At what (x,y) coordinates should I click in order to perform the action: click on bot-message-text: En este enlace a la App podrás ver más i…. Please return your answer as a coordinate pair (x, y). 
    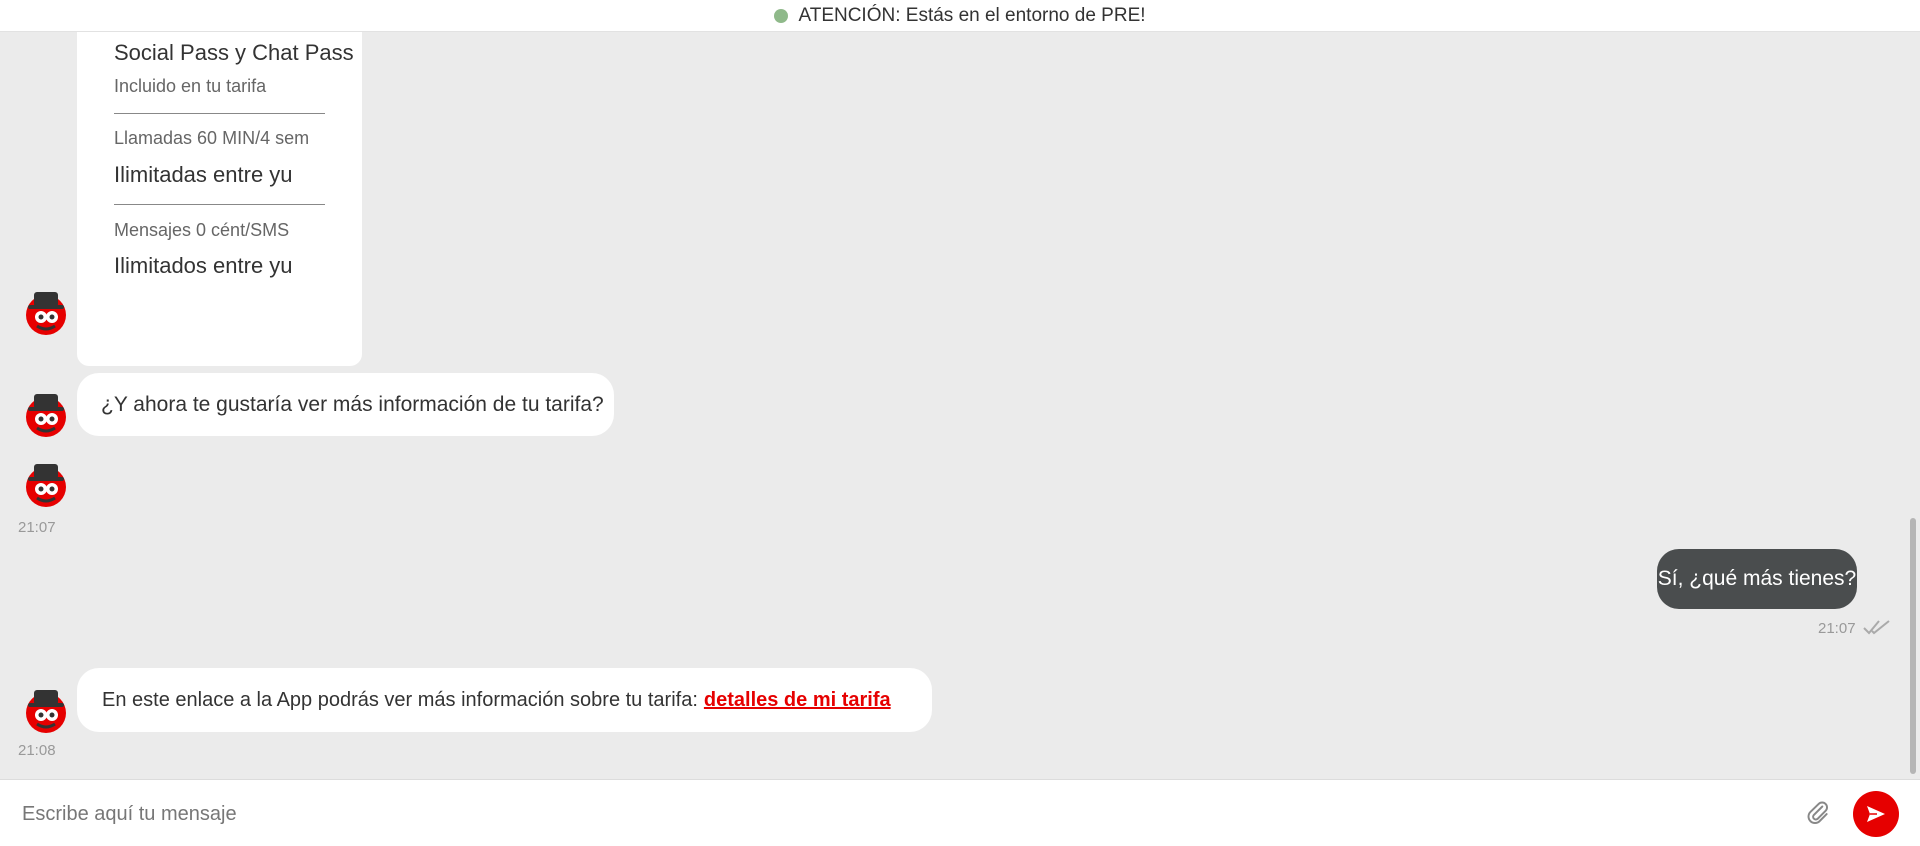
    Looking at the image, I should click on (400, 699).